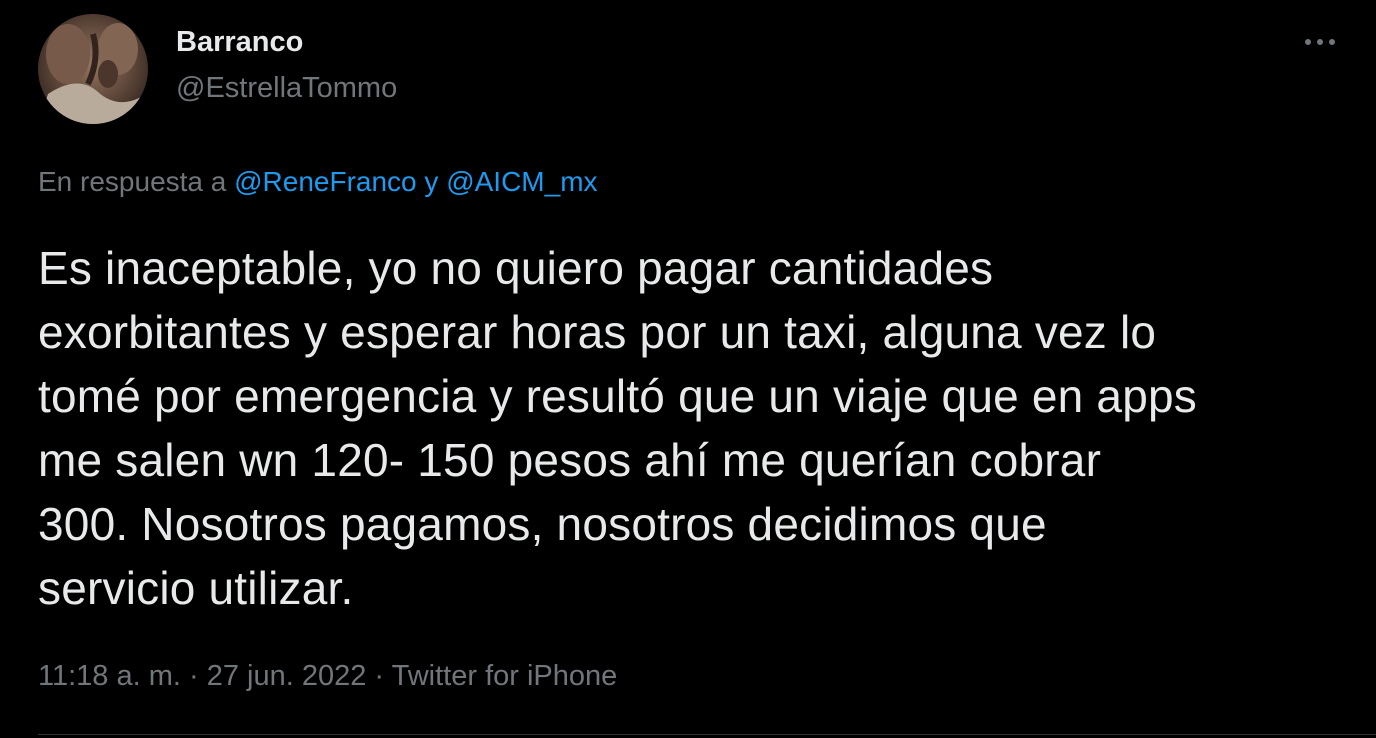  What do you see at coordinates (109, 676) in the screenshot?
I see `tweet-time-link: 11:18 a. m.` at bounding box center [109, 676].